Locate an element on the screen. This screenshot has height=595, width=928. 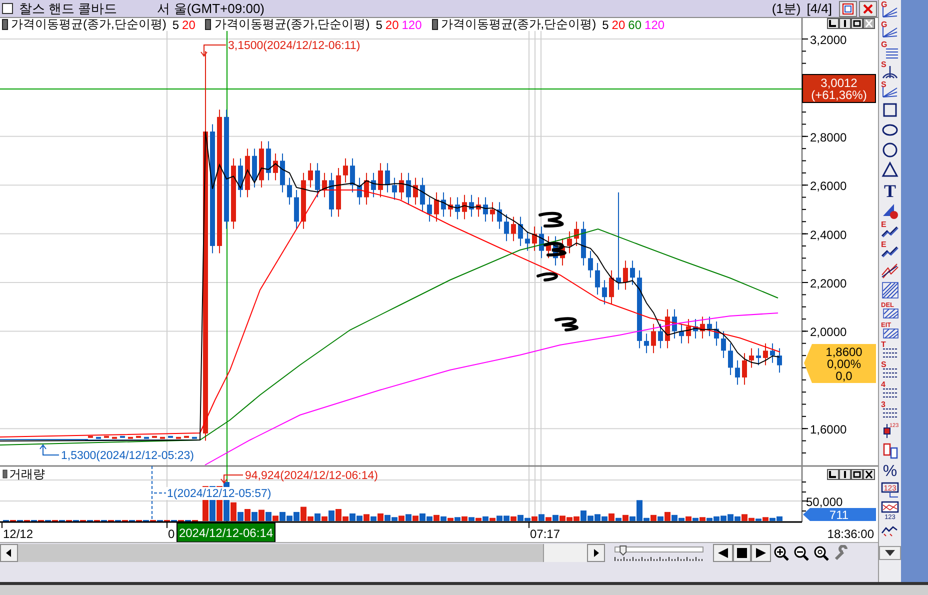
crosshair-price-badge: 3,0012 (+61,36%) is located at coordinates (839, 88).